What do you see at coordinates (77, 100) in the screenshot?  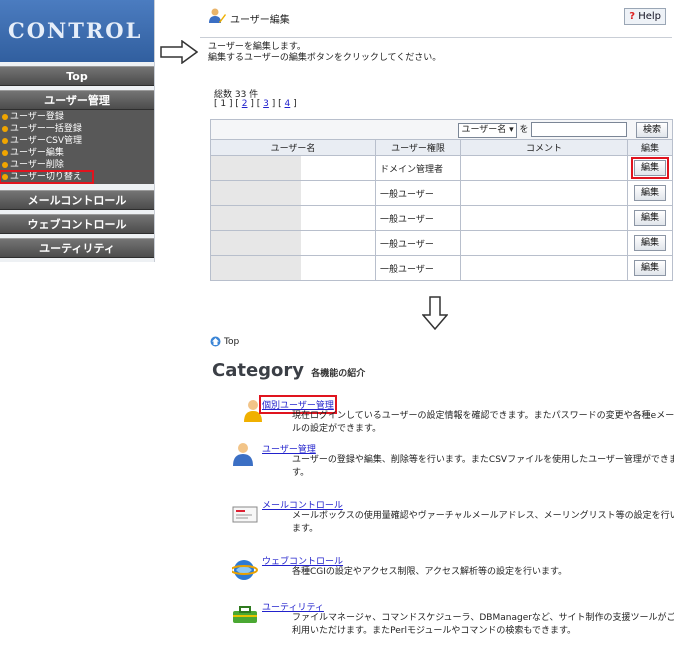 I see `sidebar-item-user-management: ユーザー管理` at bounding box center [77, 100].